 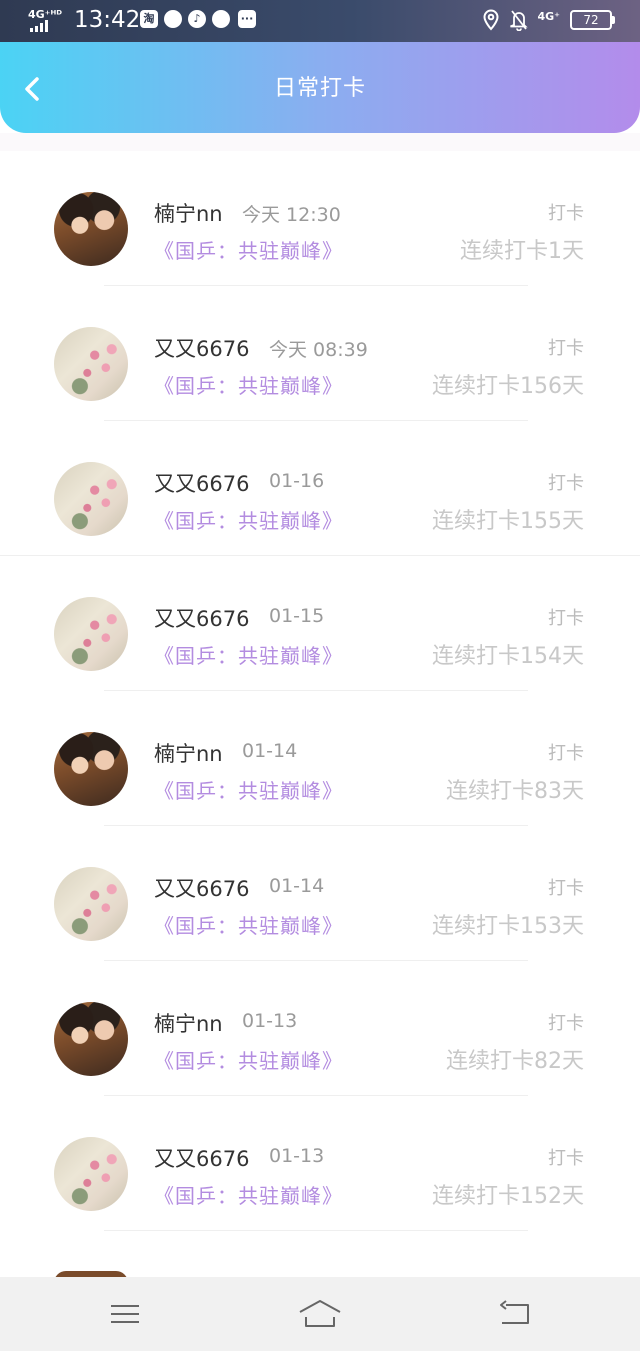 What do you see at coordinates (297, 481) in the screenshot?
I see `checkin-time: 01-16` at bounding box center [297, 481].